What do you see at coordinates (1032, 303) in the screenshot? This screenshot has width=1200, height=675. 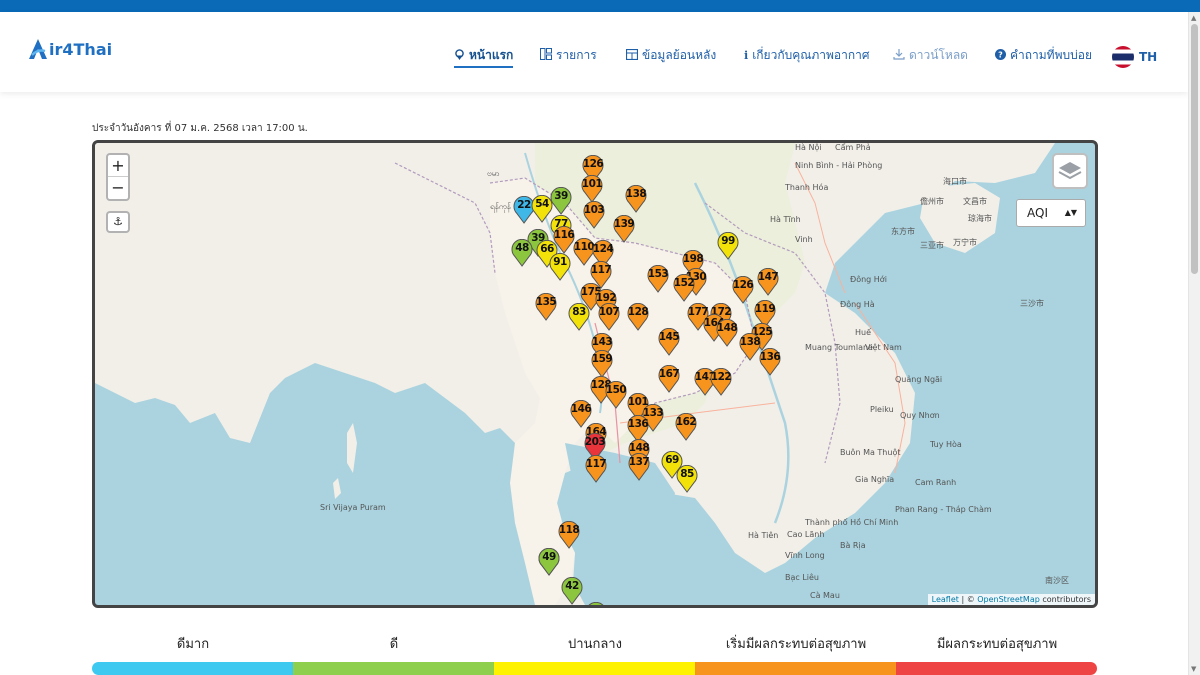 I see `map-place-label: 三沙市` at bounding box center [1032, 303].